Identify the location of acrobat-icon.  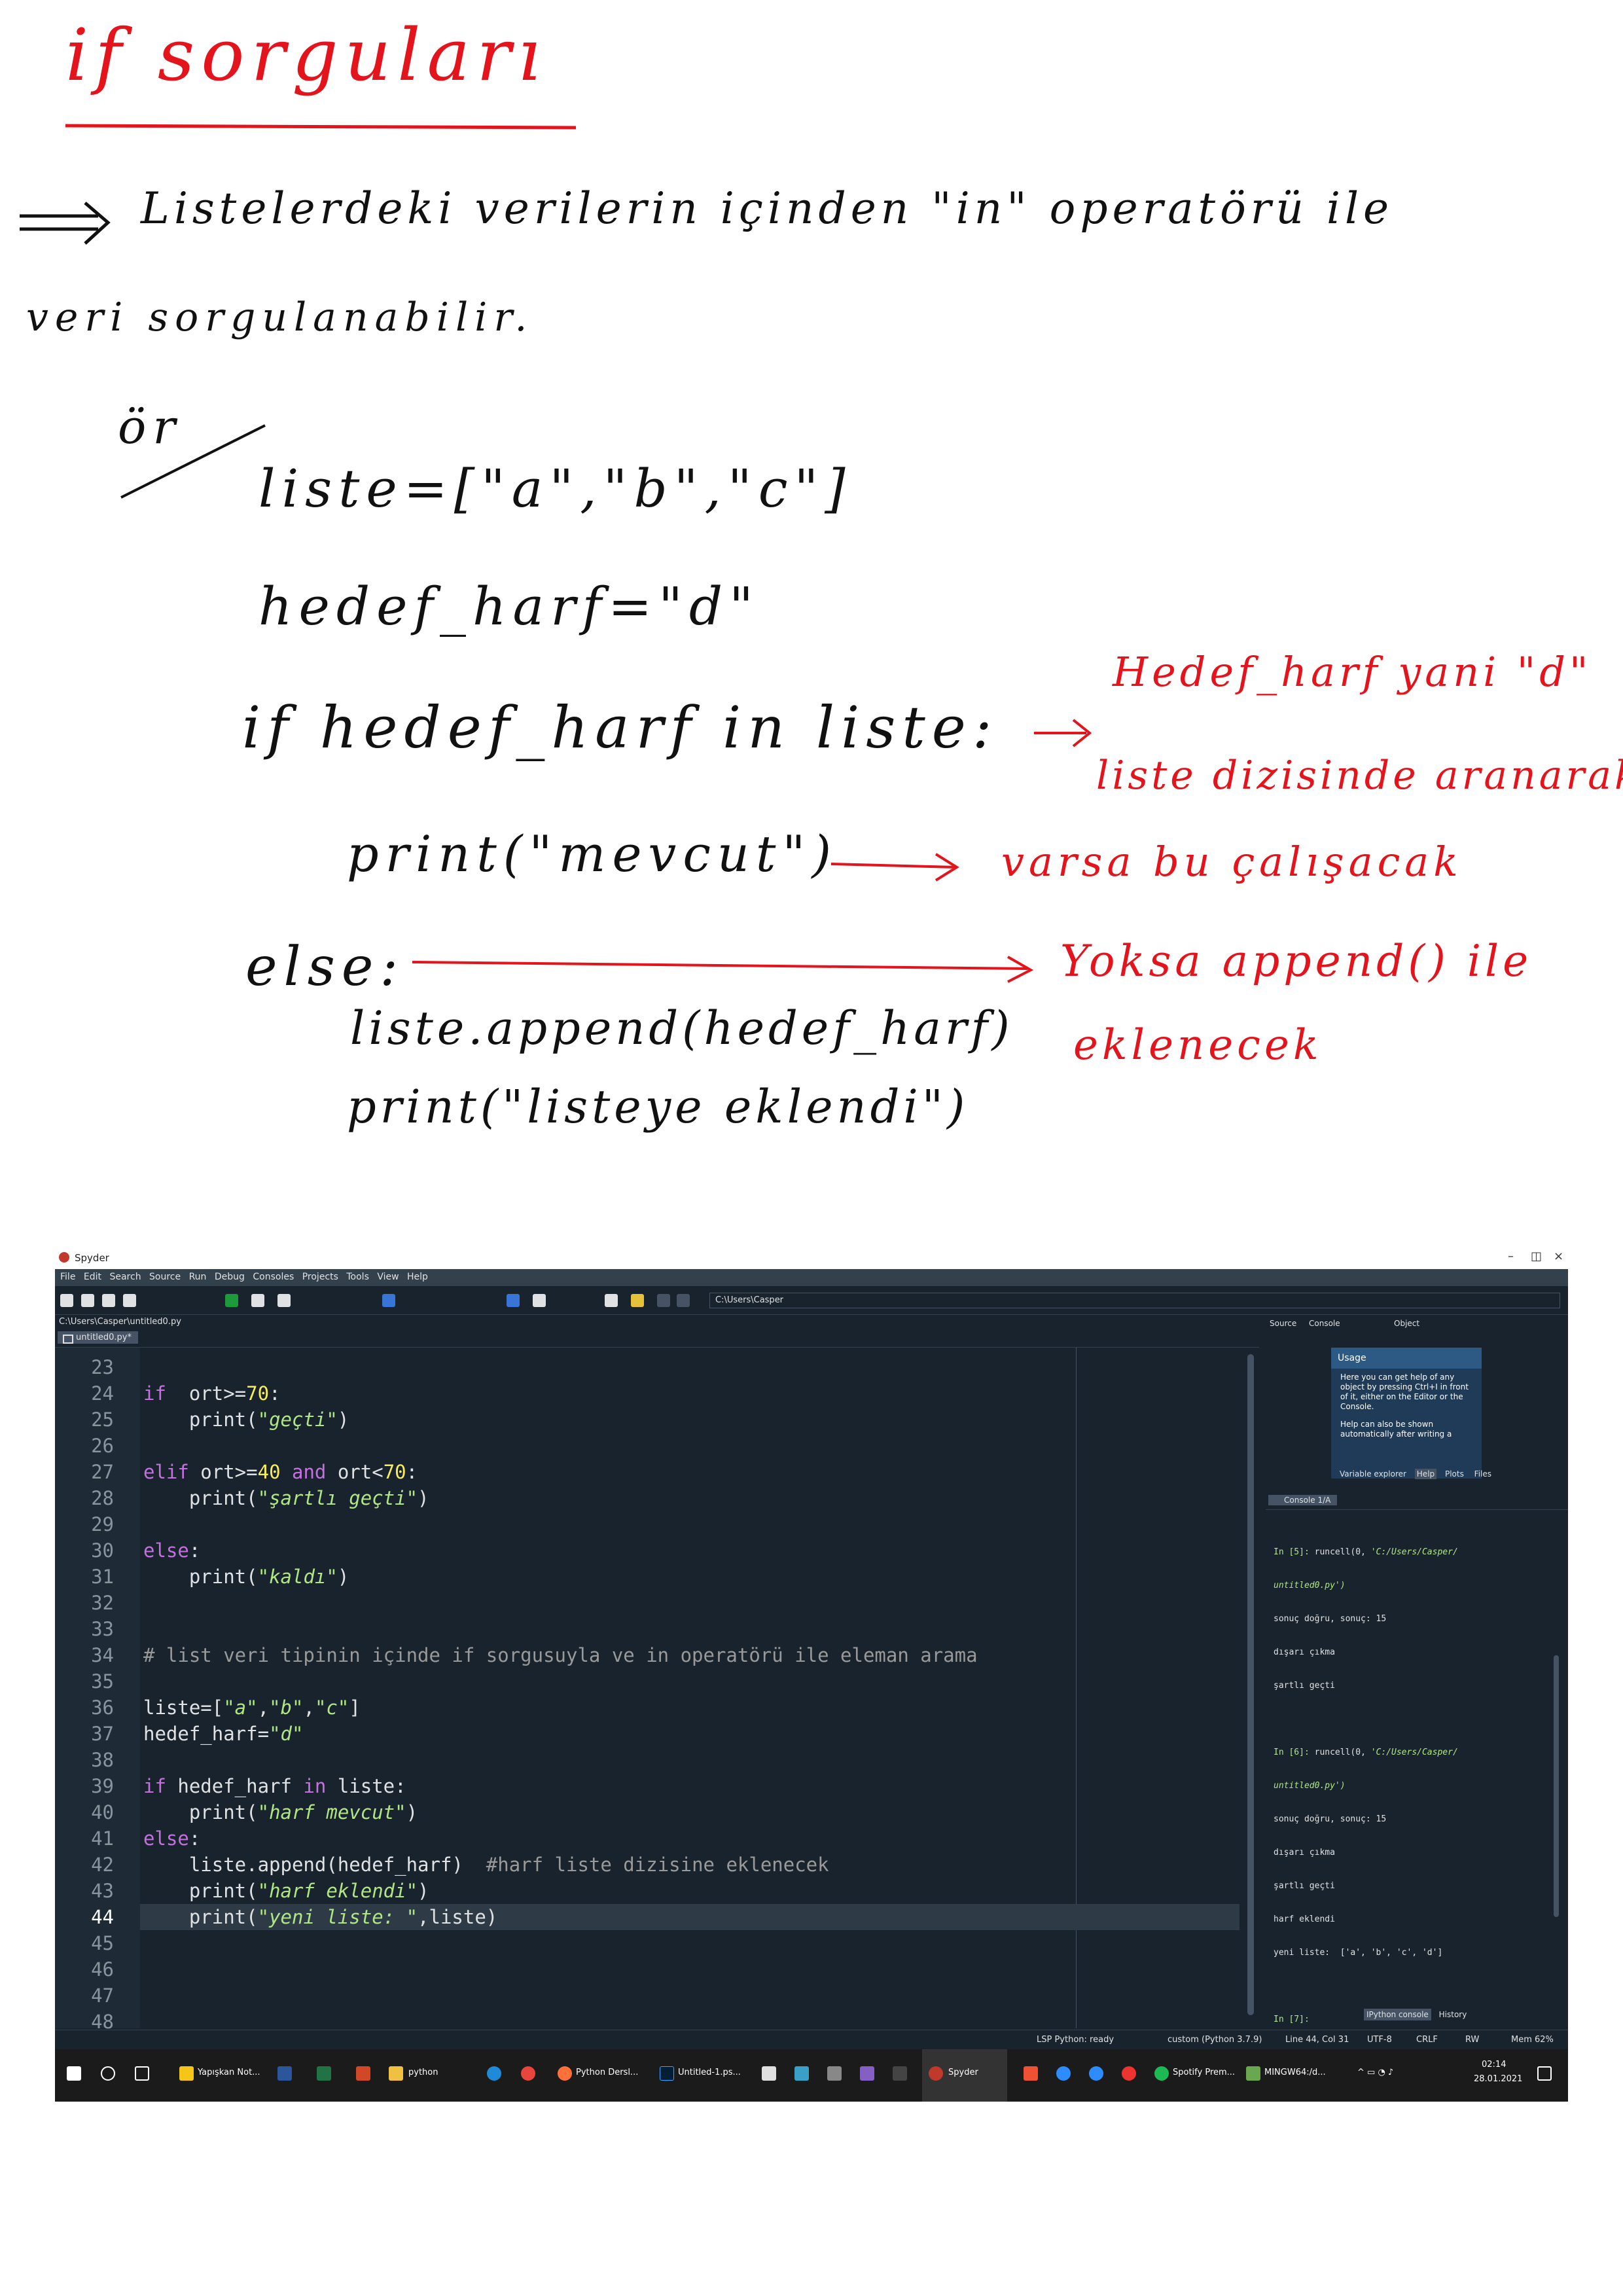
(769, 2073).